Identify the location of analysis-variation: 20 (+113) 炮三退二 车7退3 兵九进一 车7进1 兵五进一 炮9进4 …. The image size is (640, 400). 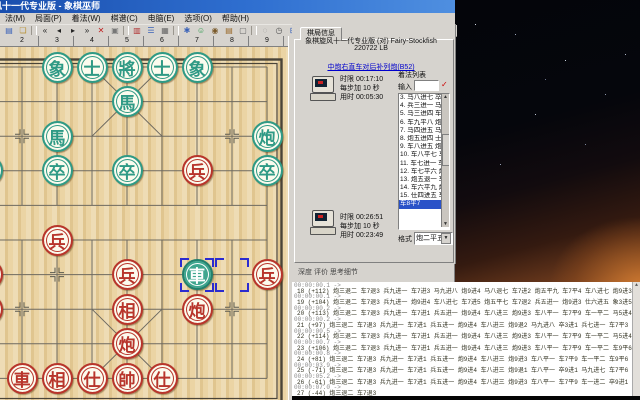
(464, 314).